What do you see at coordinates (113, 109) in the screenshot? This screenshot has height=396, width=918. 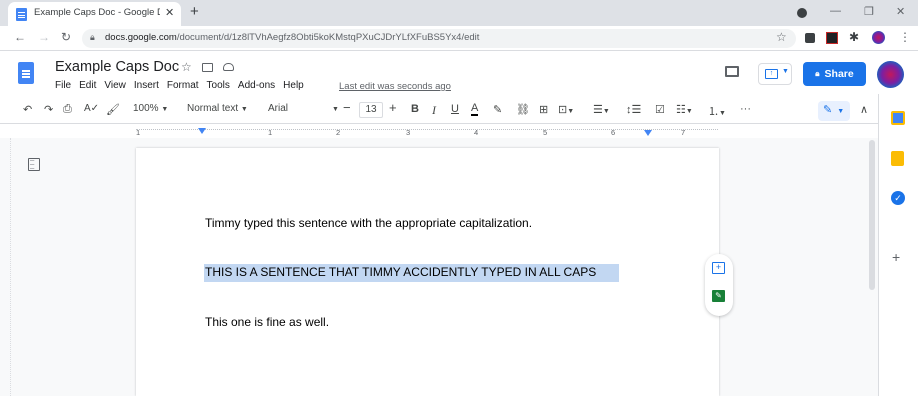 I see `paint-format-icon: 🖌︎` at bounding box center [113, 109].